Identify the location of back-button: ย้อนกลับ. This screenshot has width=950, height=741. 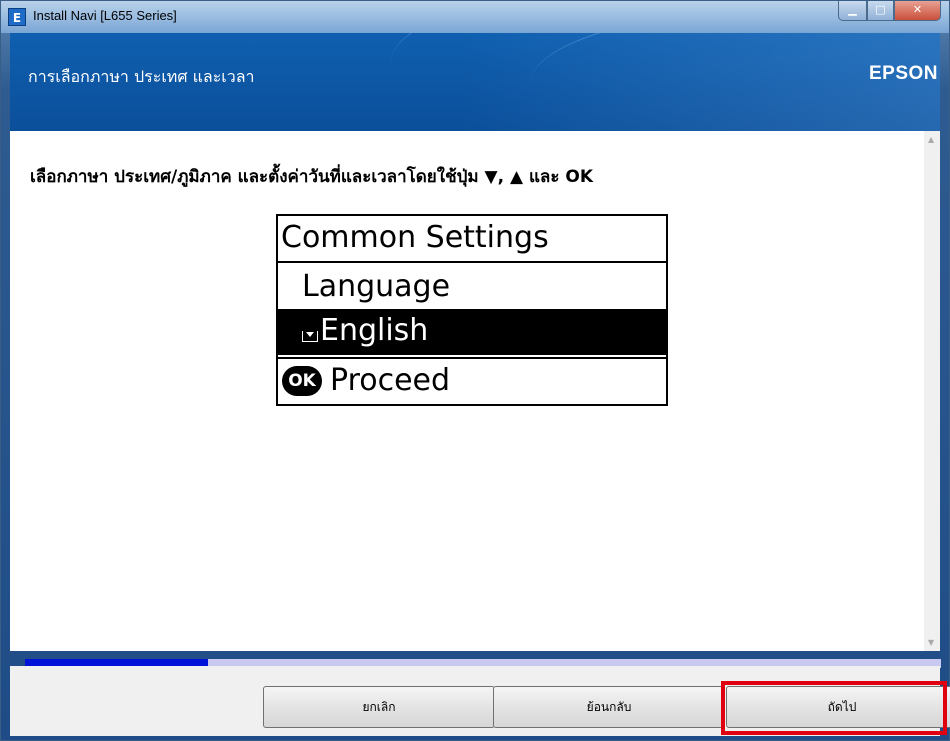
(609, 707).